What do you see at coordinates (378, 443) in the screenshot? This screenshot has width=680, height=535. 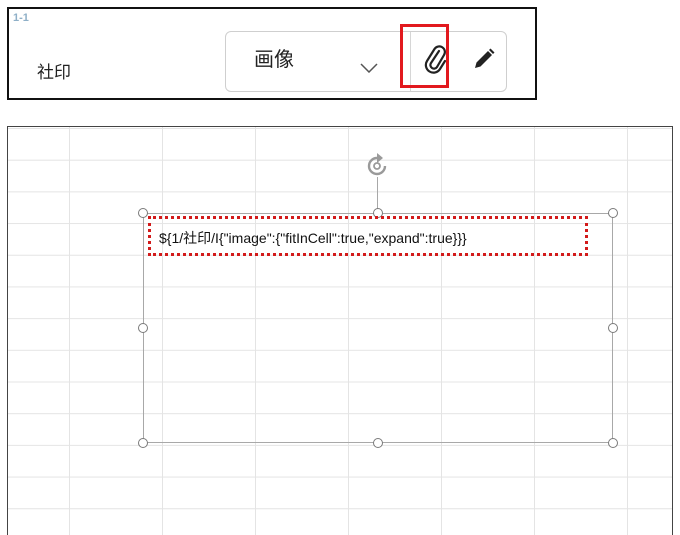 I see `resize-handle-bottom` at bounding box center [378, 443].